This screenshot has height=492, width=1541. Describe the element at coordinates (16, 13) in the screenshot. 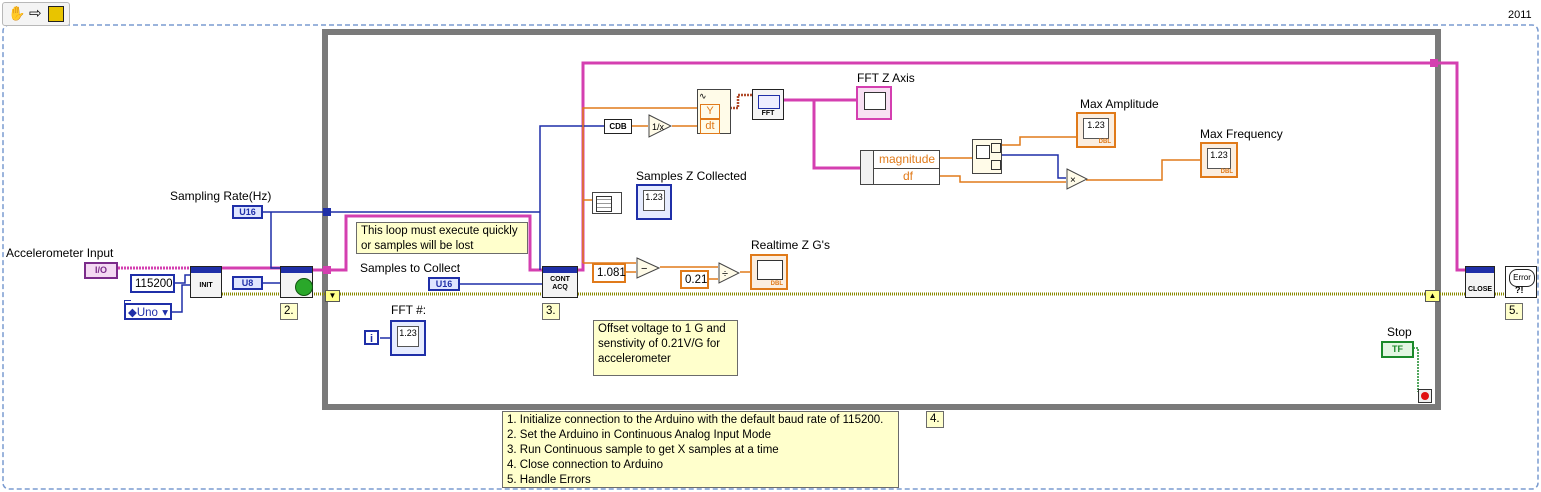

I see `hand-tool-icon: ✋` at that location.